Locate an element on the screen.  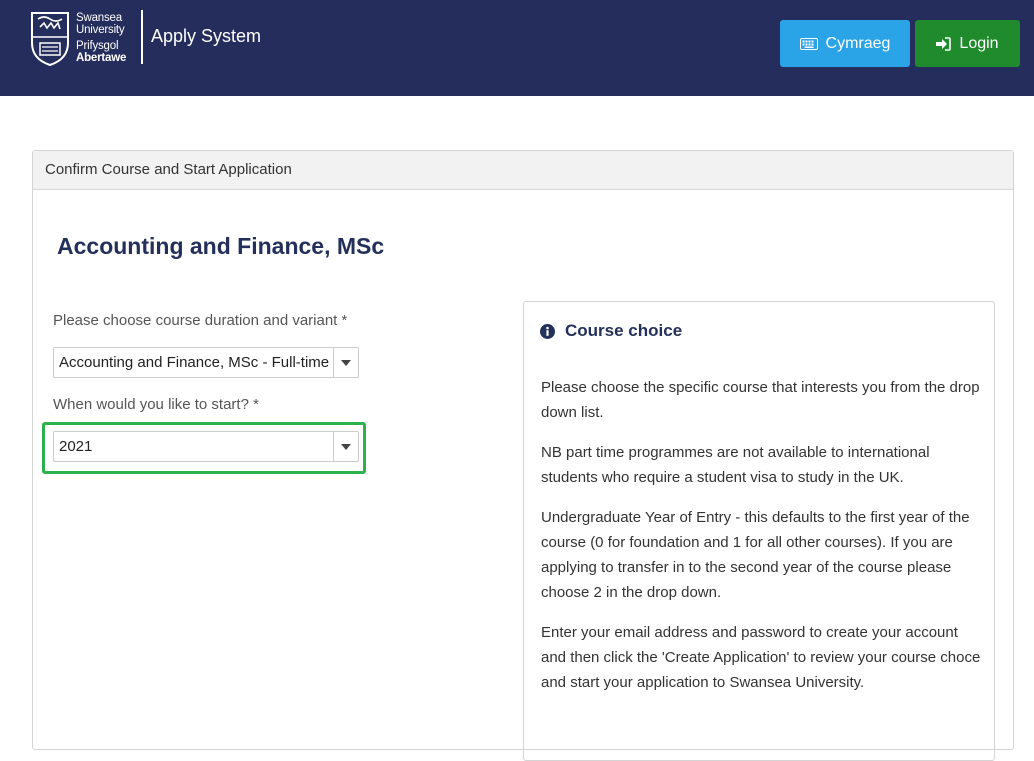
login-label: Login is located at coordinates (979, 43).